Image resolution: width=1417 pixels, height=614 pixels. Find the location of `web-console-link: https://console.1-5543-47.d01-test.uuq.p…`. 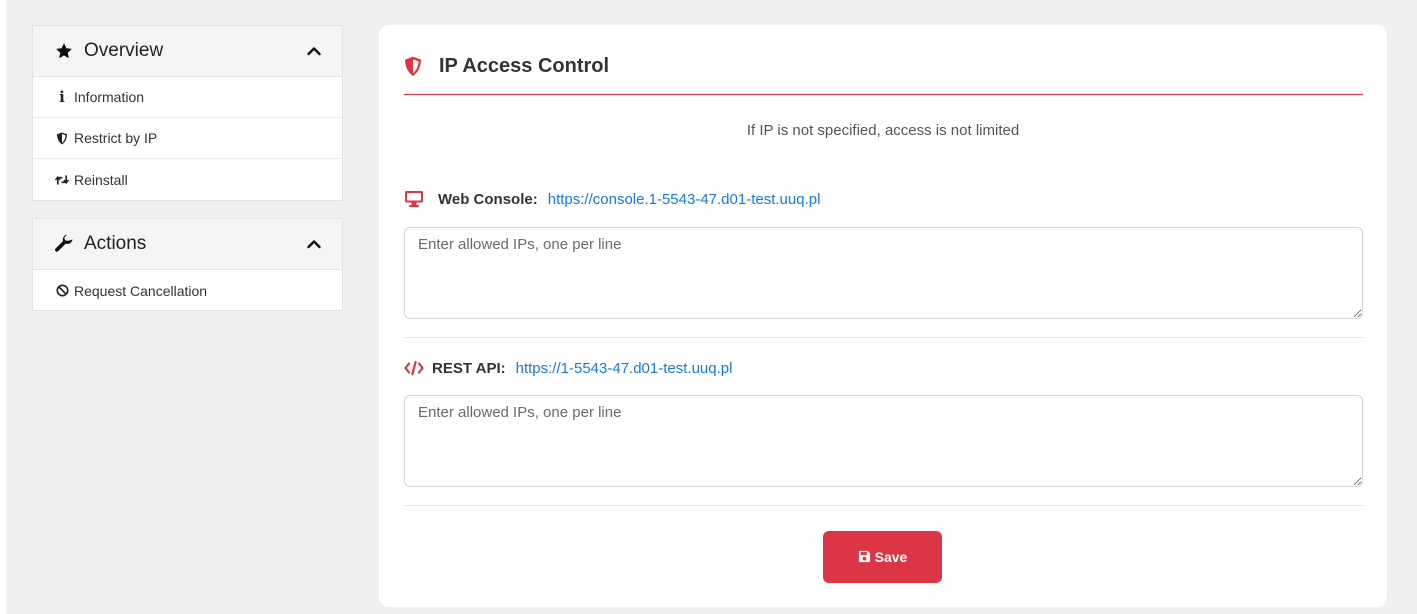

web-console-link: https://console.1-5543-47.d01-test.uuq.p… is located at coordinates (684, 199).